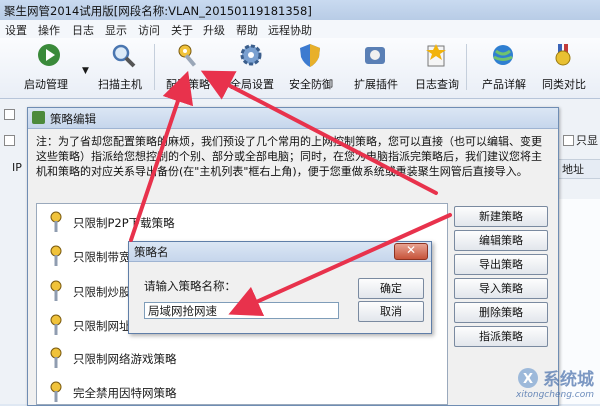 Image resolution: width=600 pixels, height=406 pixels. I want to click on svg-text: X, so click(528, 379).